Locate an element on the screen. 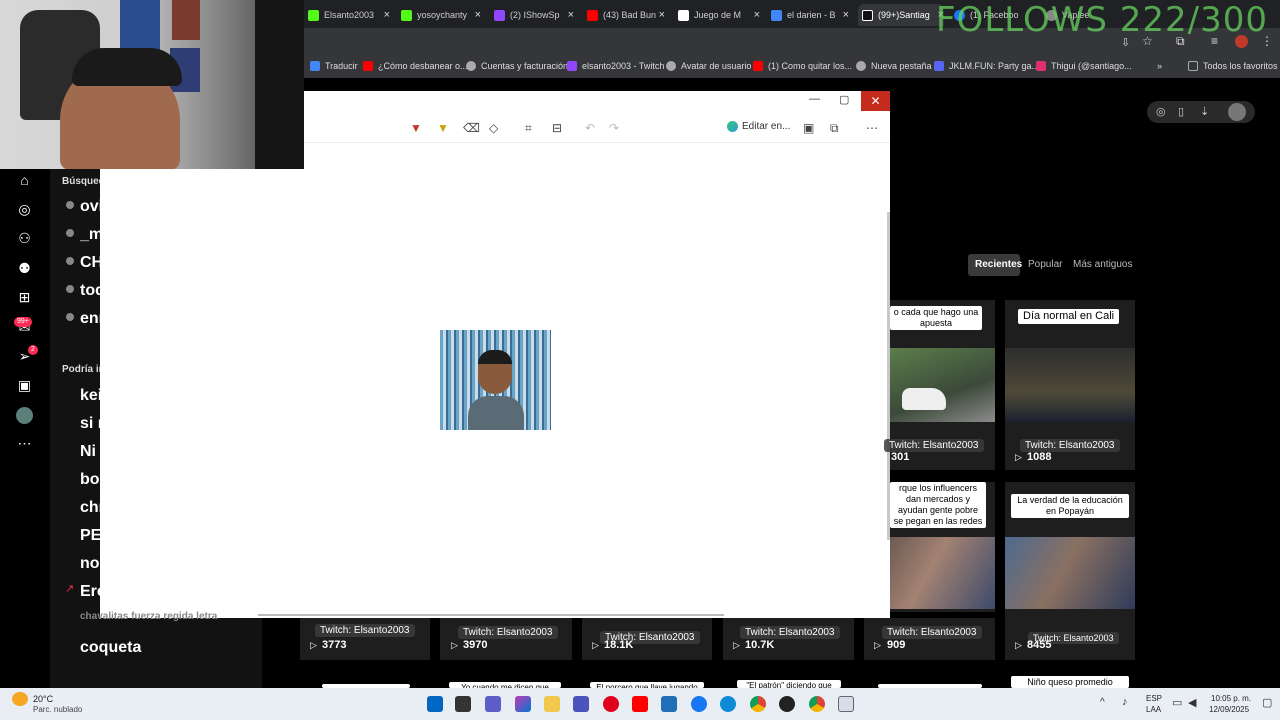 Image resolution: width=1280 pixels, height=720 pixels. bookmark-avatar: Avatar de usuario is located at coordinates (708, 66).